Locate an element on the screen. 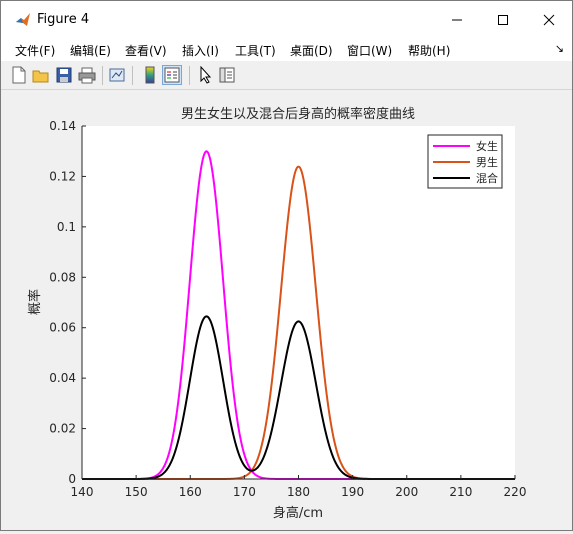 This screenshot has width=573, height=534. x-tick-label: 170 is located at coordinates (244, 492).